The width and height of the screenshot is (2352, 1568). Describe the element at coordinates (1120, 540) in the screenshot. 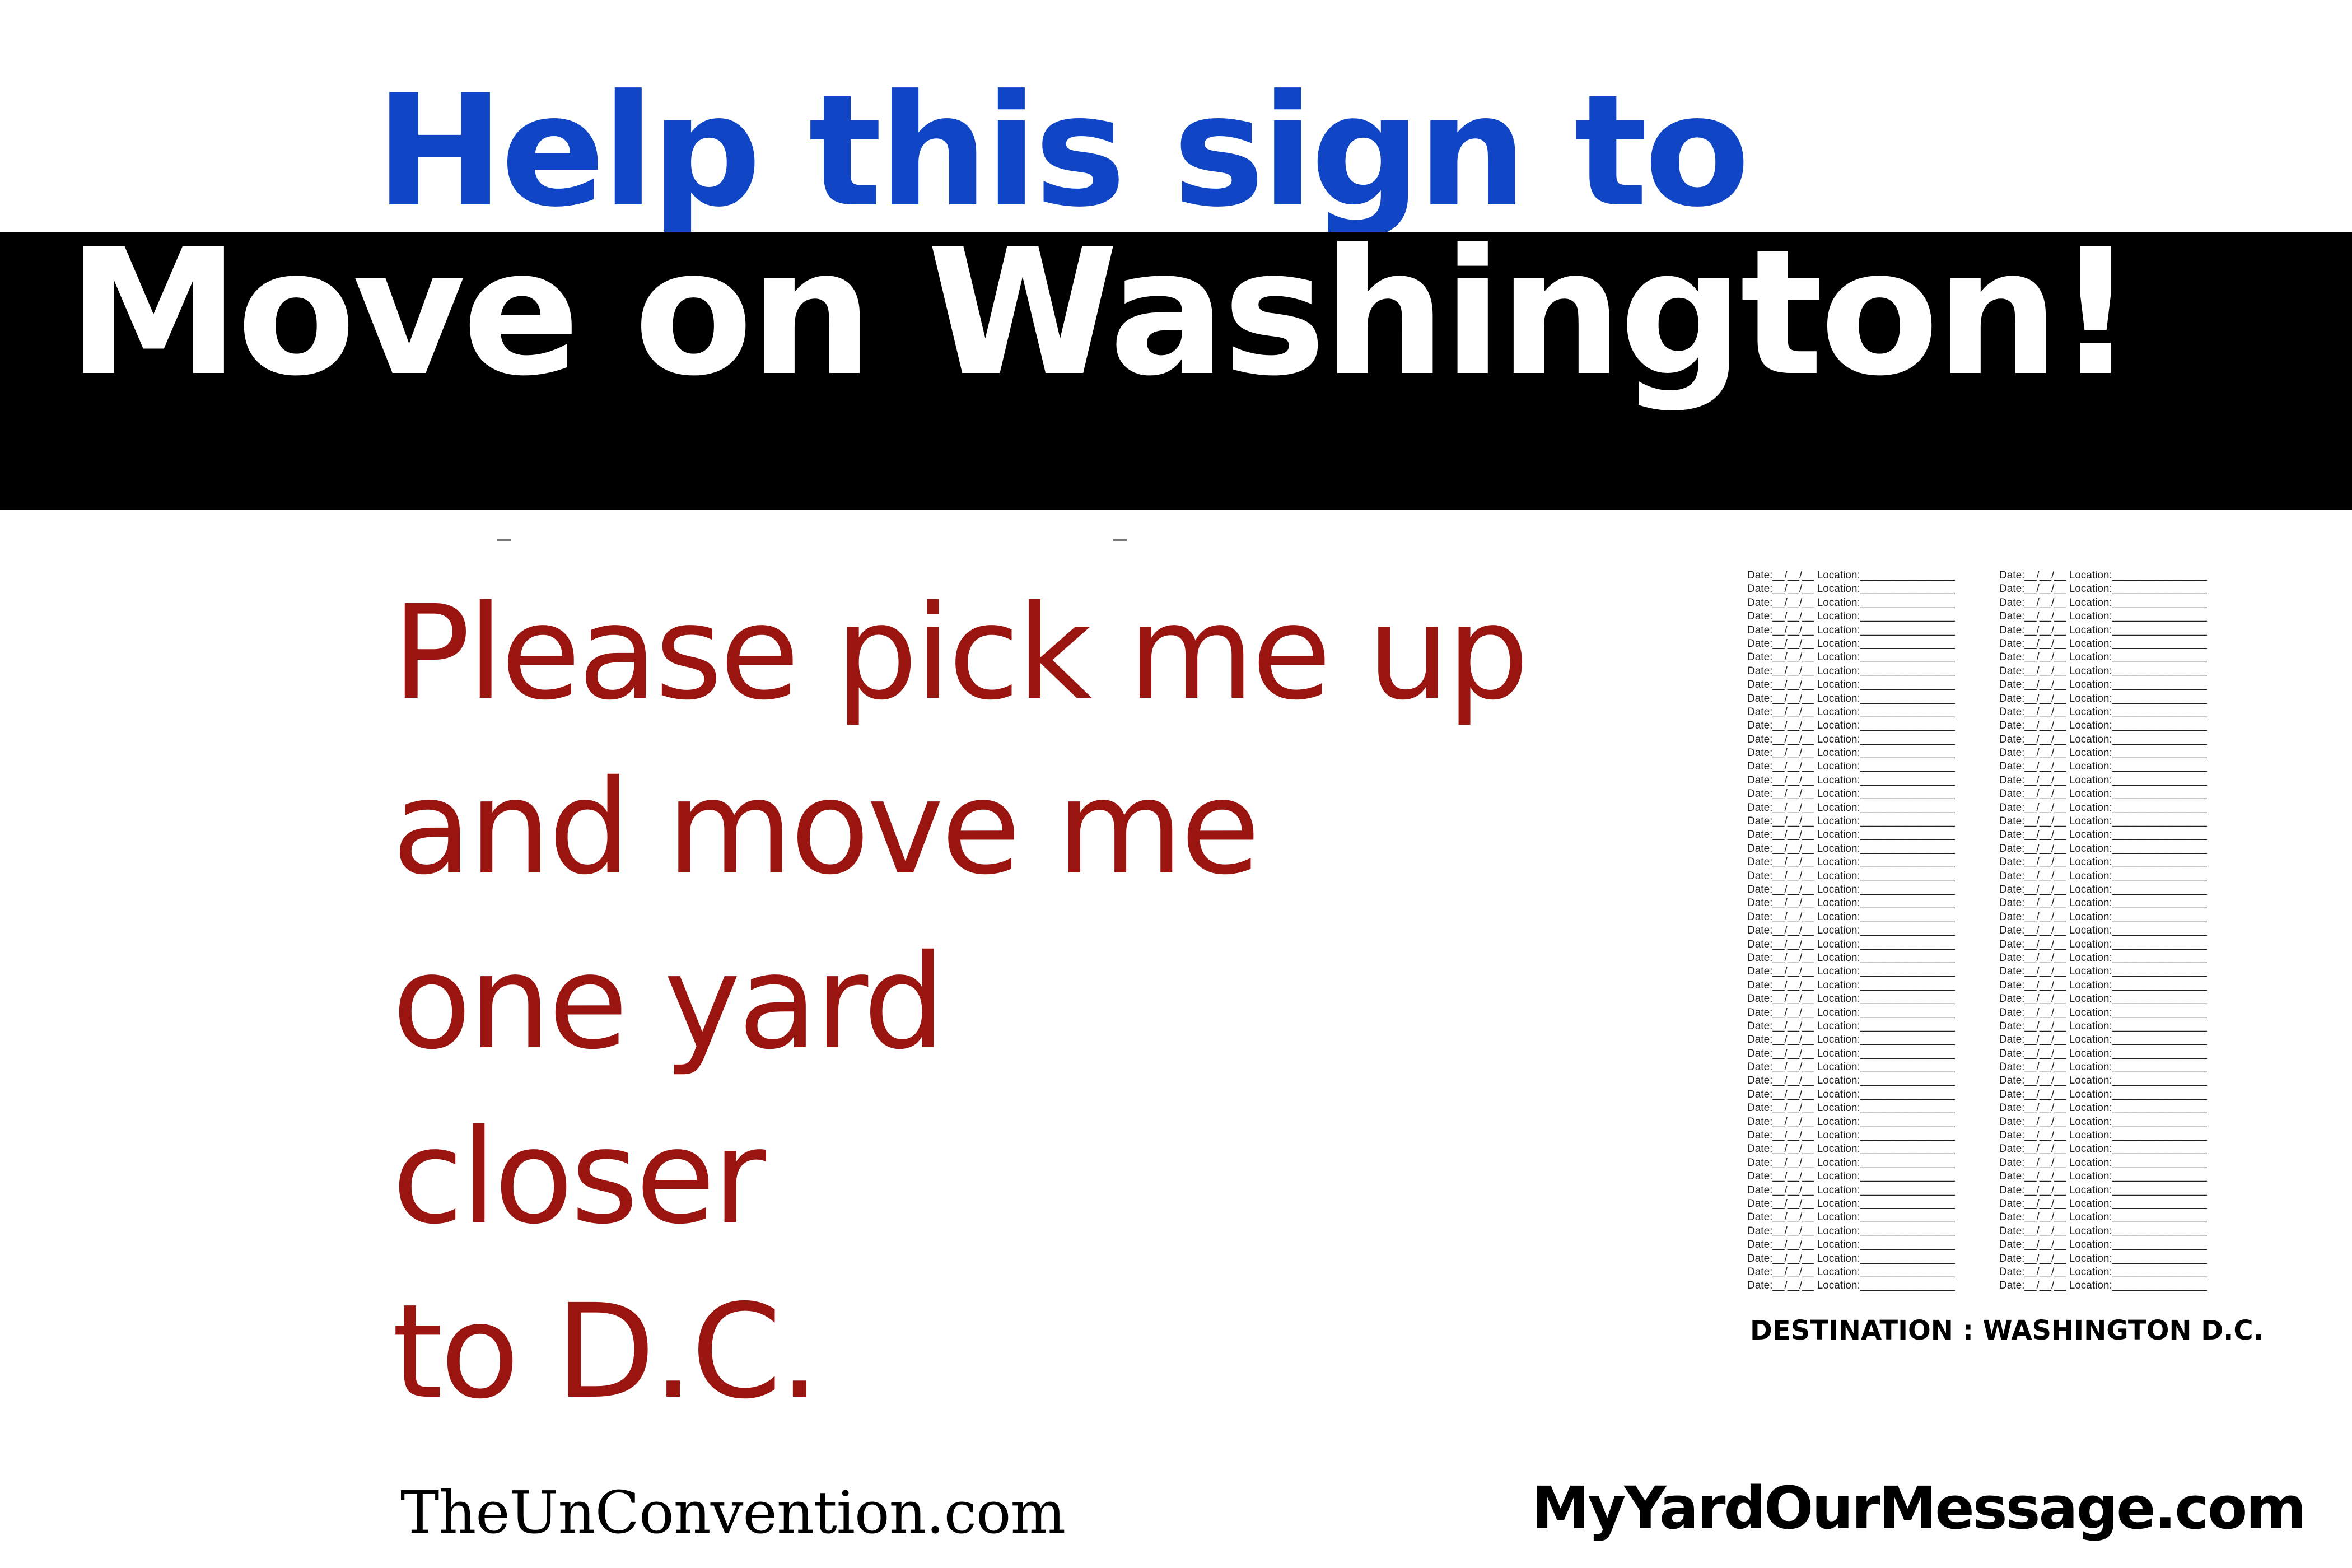

I see `divider-mark-right` at that location.